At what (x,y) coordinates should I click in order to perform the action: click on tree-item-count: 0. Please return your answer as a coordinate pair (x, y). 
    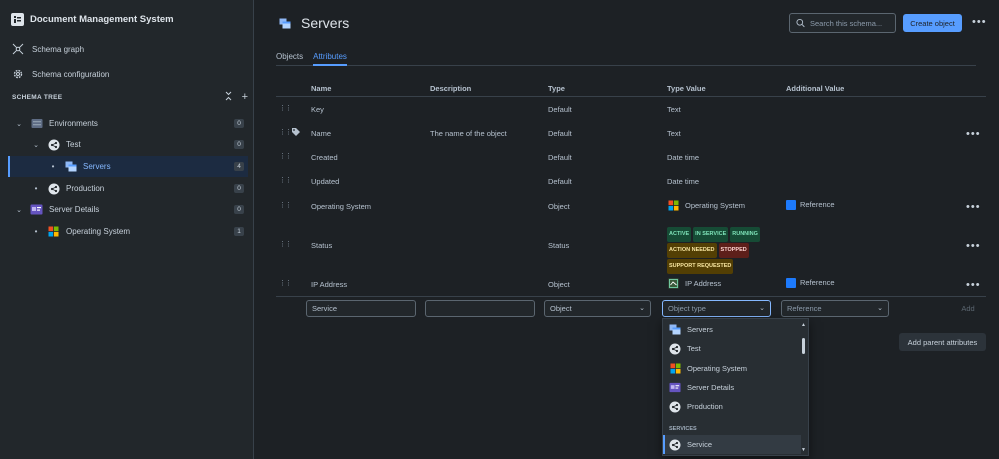
    Looking at the image, I should click on (239, 209).